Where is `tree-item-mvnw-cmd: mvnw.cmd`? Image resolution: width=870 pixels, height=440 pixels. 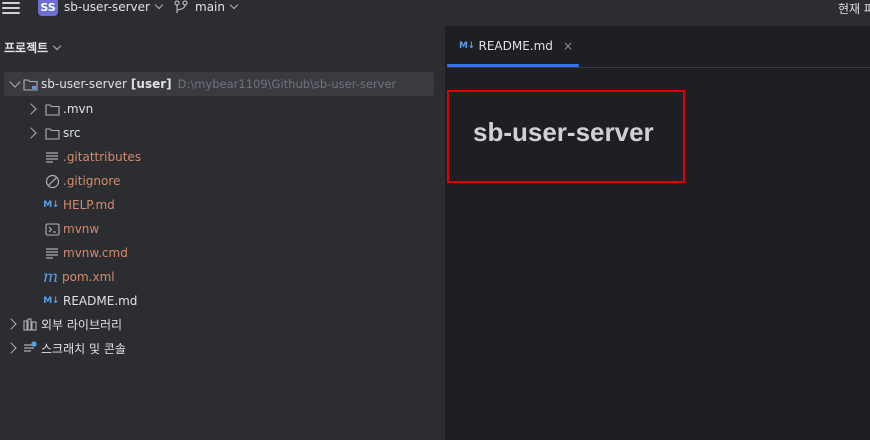
tree-item-mvnw-cmd: mvnw.cmd is located at coordinates (86, 253).